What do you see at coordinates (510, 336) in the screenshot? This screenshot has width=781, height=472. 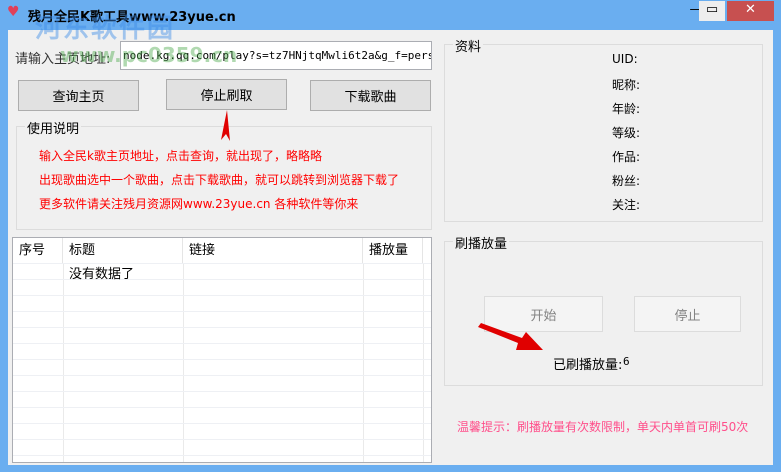 I see `red-arrow-diagonal-icon` at bounding box center [510, 336].